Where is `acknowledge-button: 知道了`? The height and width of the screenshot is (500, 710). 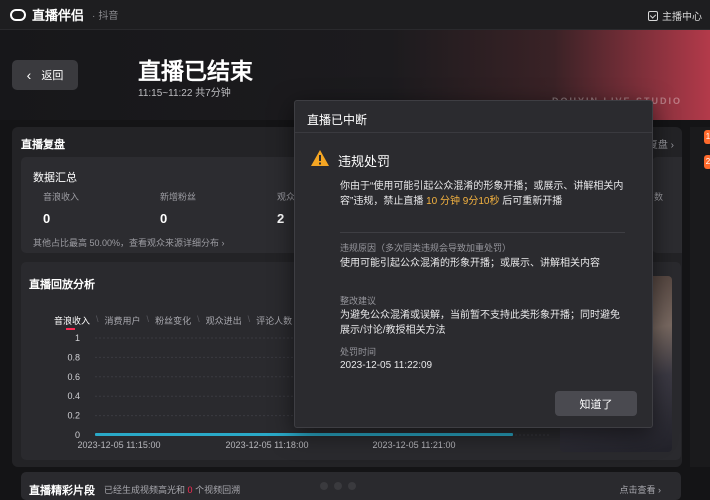 acknowledge-button: 知道了 is located at coordinates (596, 403).